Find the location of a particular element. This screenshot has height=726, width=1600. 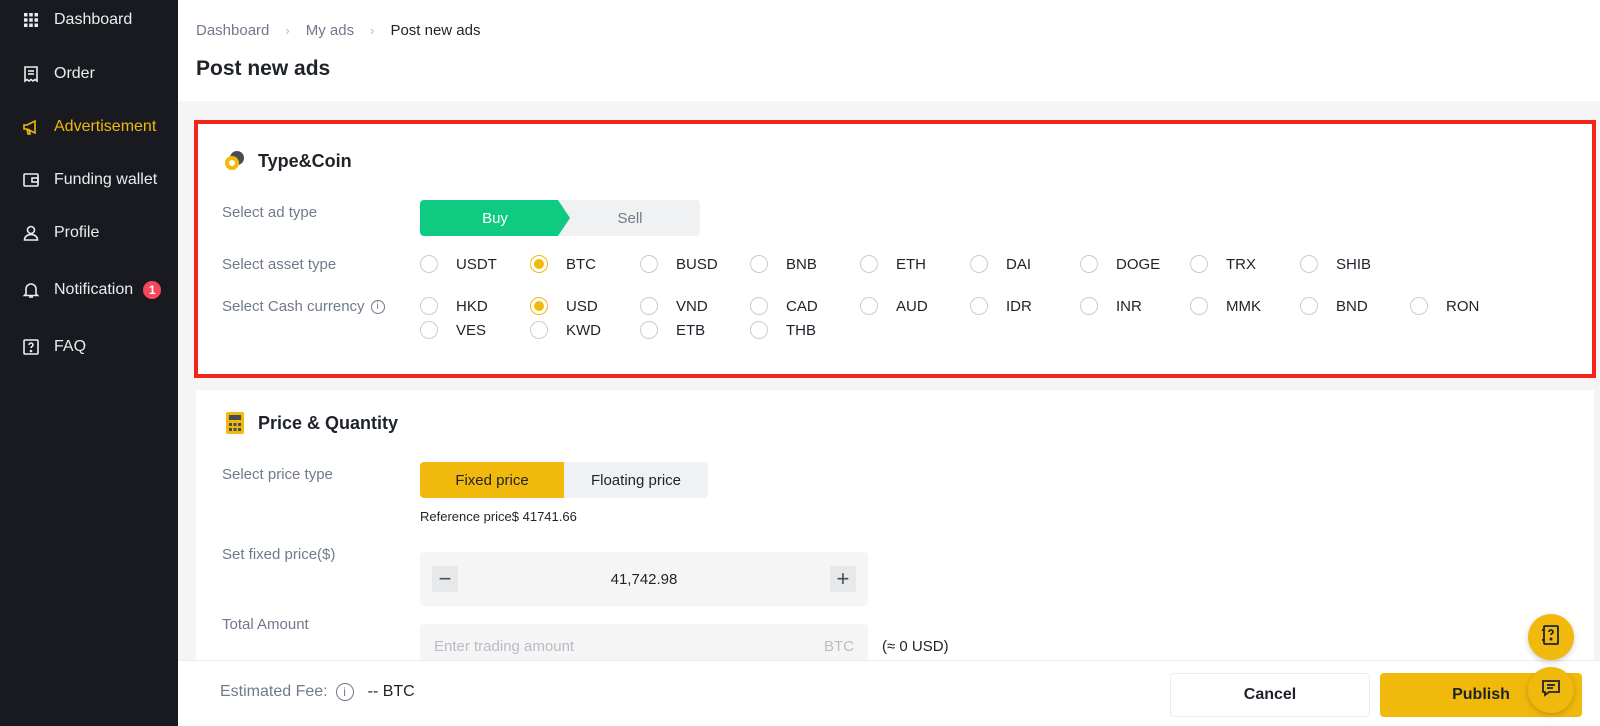

radio-label: MMK is located at coordinates (1243, 306).